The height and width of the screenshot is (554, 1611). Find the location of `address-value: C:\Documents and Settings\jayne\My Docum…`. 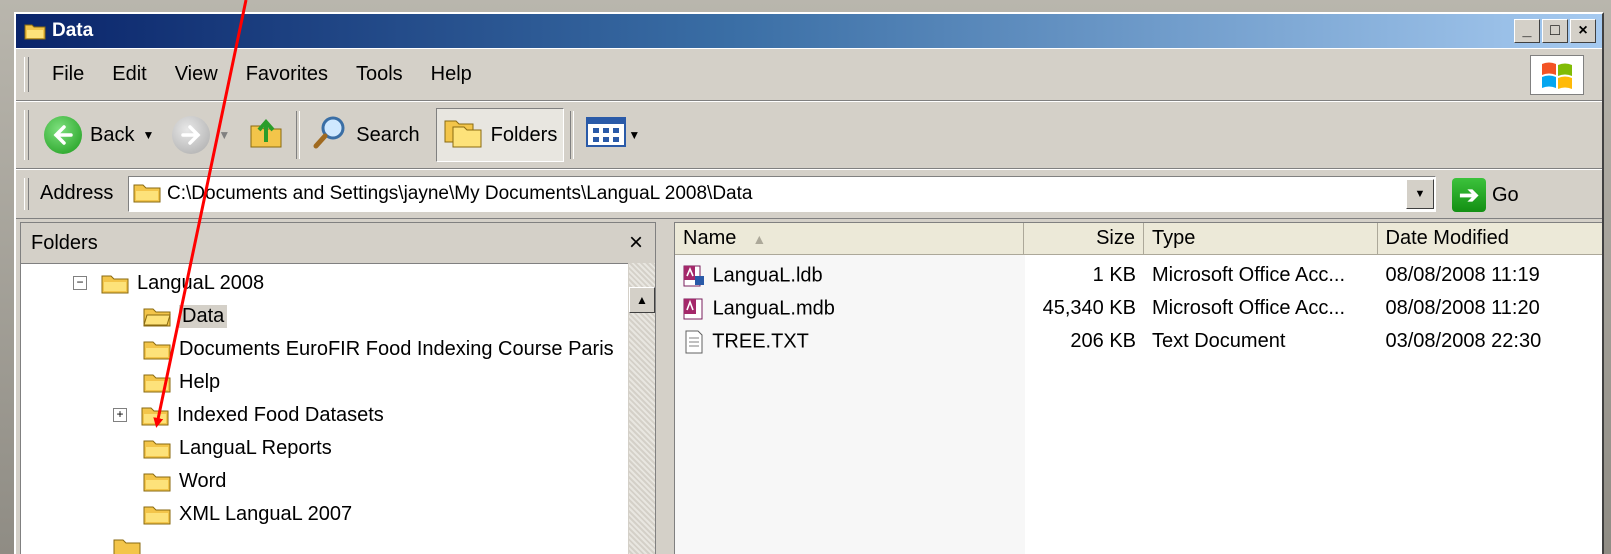

address-value: C:\Documents and Settings\jayne\My Docum… is located at coordinates (460, 193).